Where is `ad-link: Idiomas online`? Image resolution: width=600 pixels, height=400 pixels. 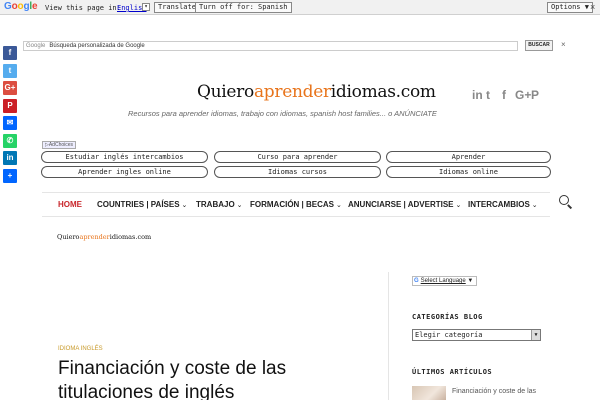
ad-link: Idiomas online is located at coordinates (468, 172).